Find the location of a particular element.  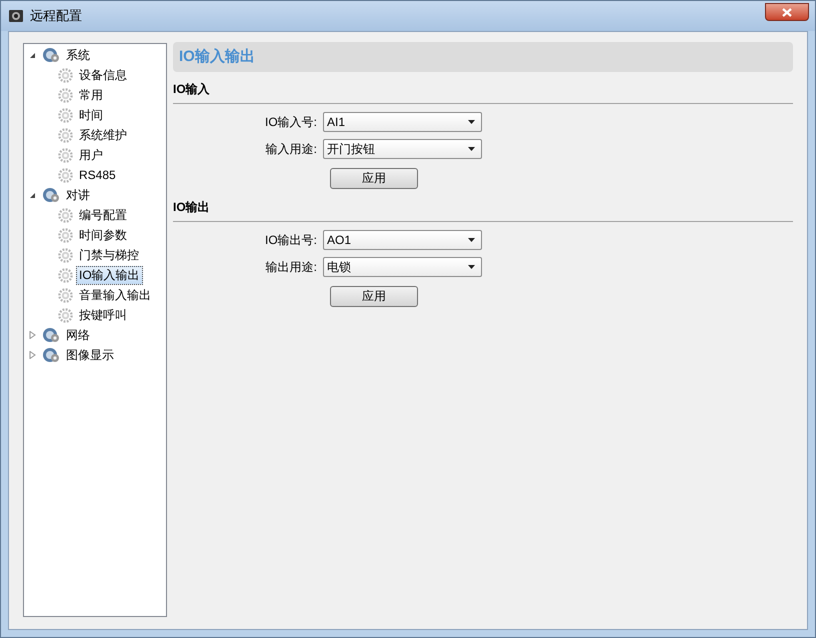

tree-item: 图像显示 is located at coordinates (90, 355).